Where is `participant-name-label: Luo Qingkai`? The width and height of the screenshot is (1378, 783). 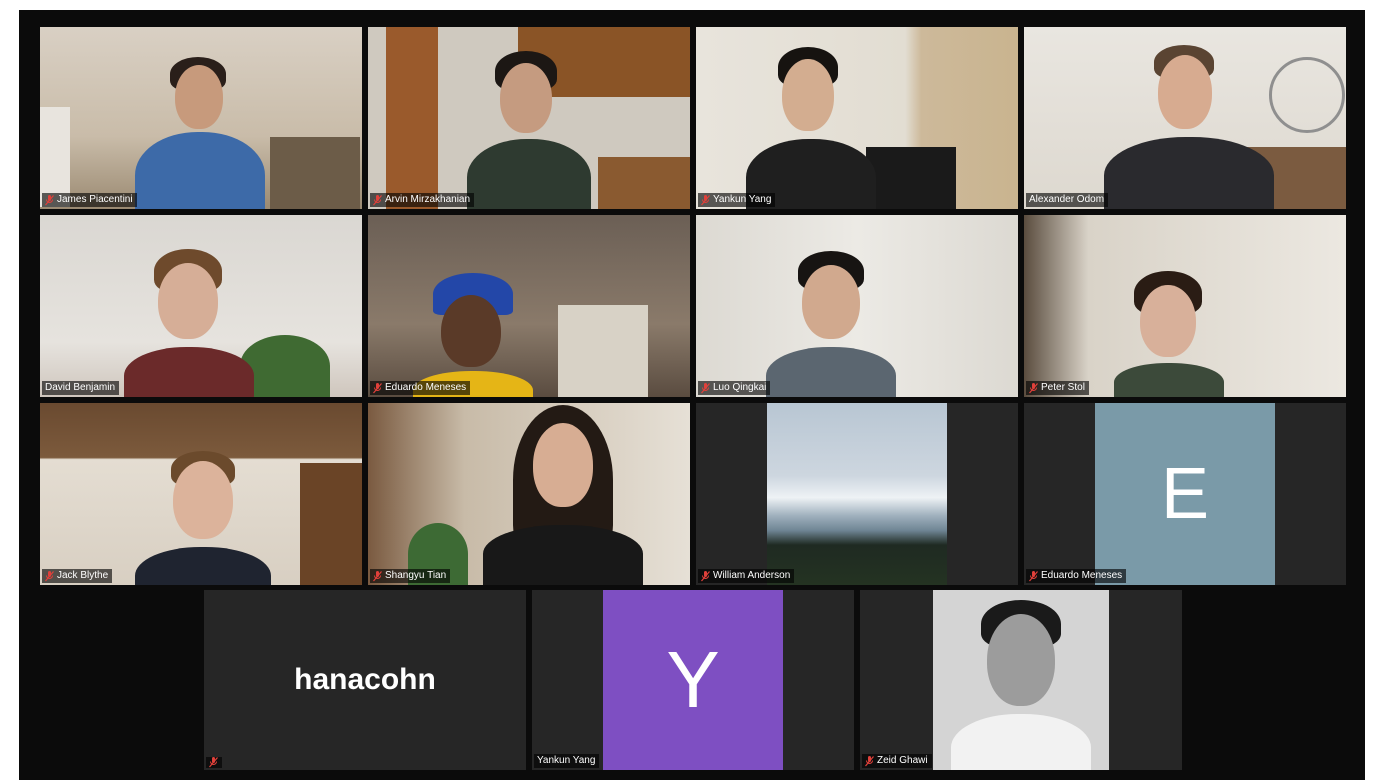
participant-name-label: Luo Qingkai is located at coordinates (734, 388).